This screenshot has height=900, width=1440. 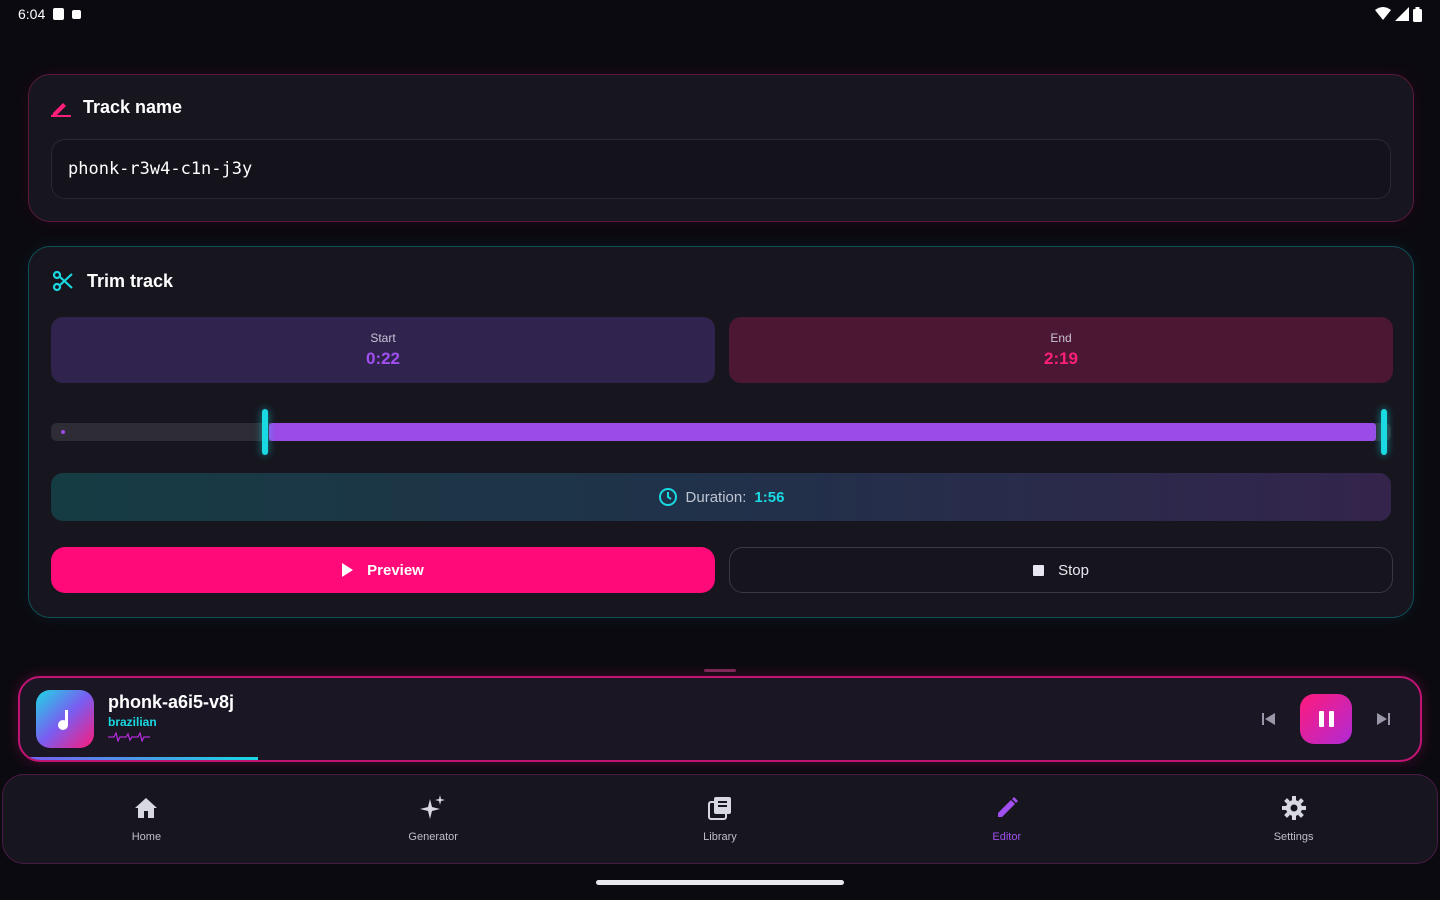 I want to click on nav-library-label: Library, so click(x=720, y=837).